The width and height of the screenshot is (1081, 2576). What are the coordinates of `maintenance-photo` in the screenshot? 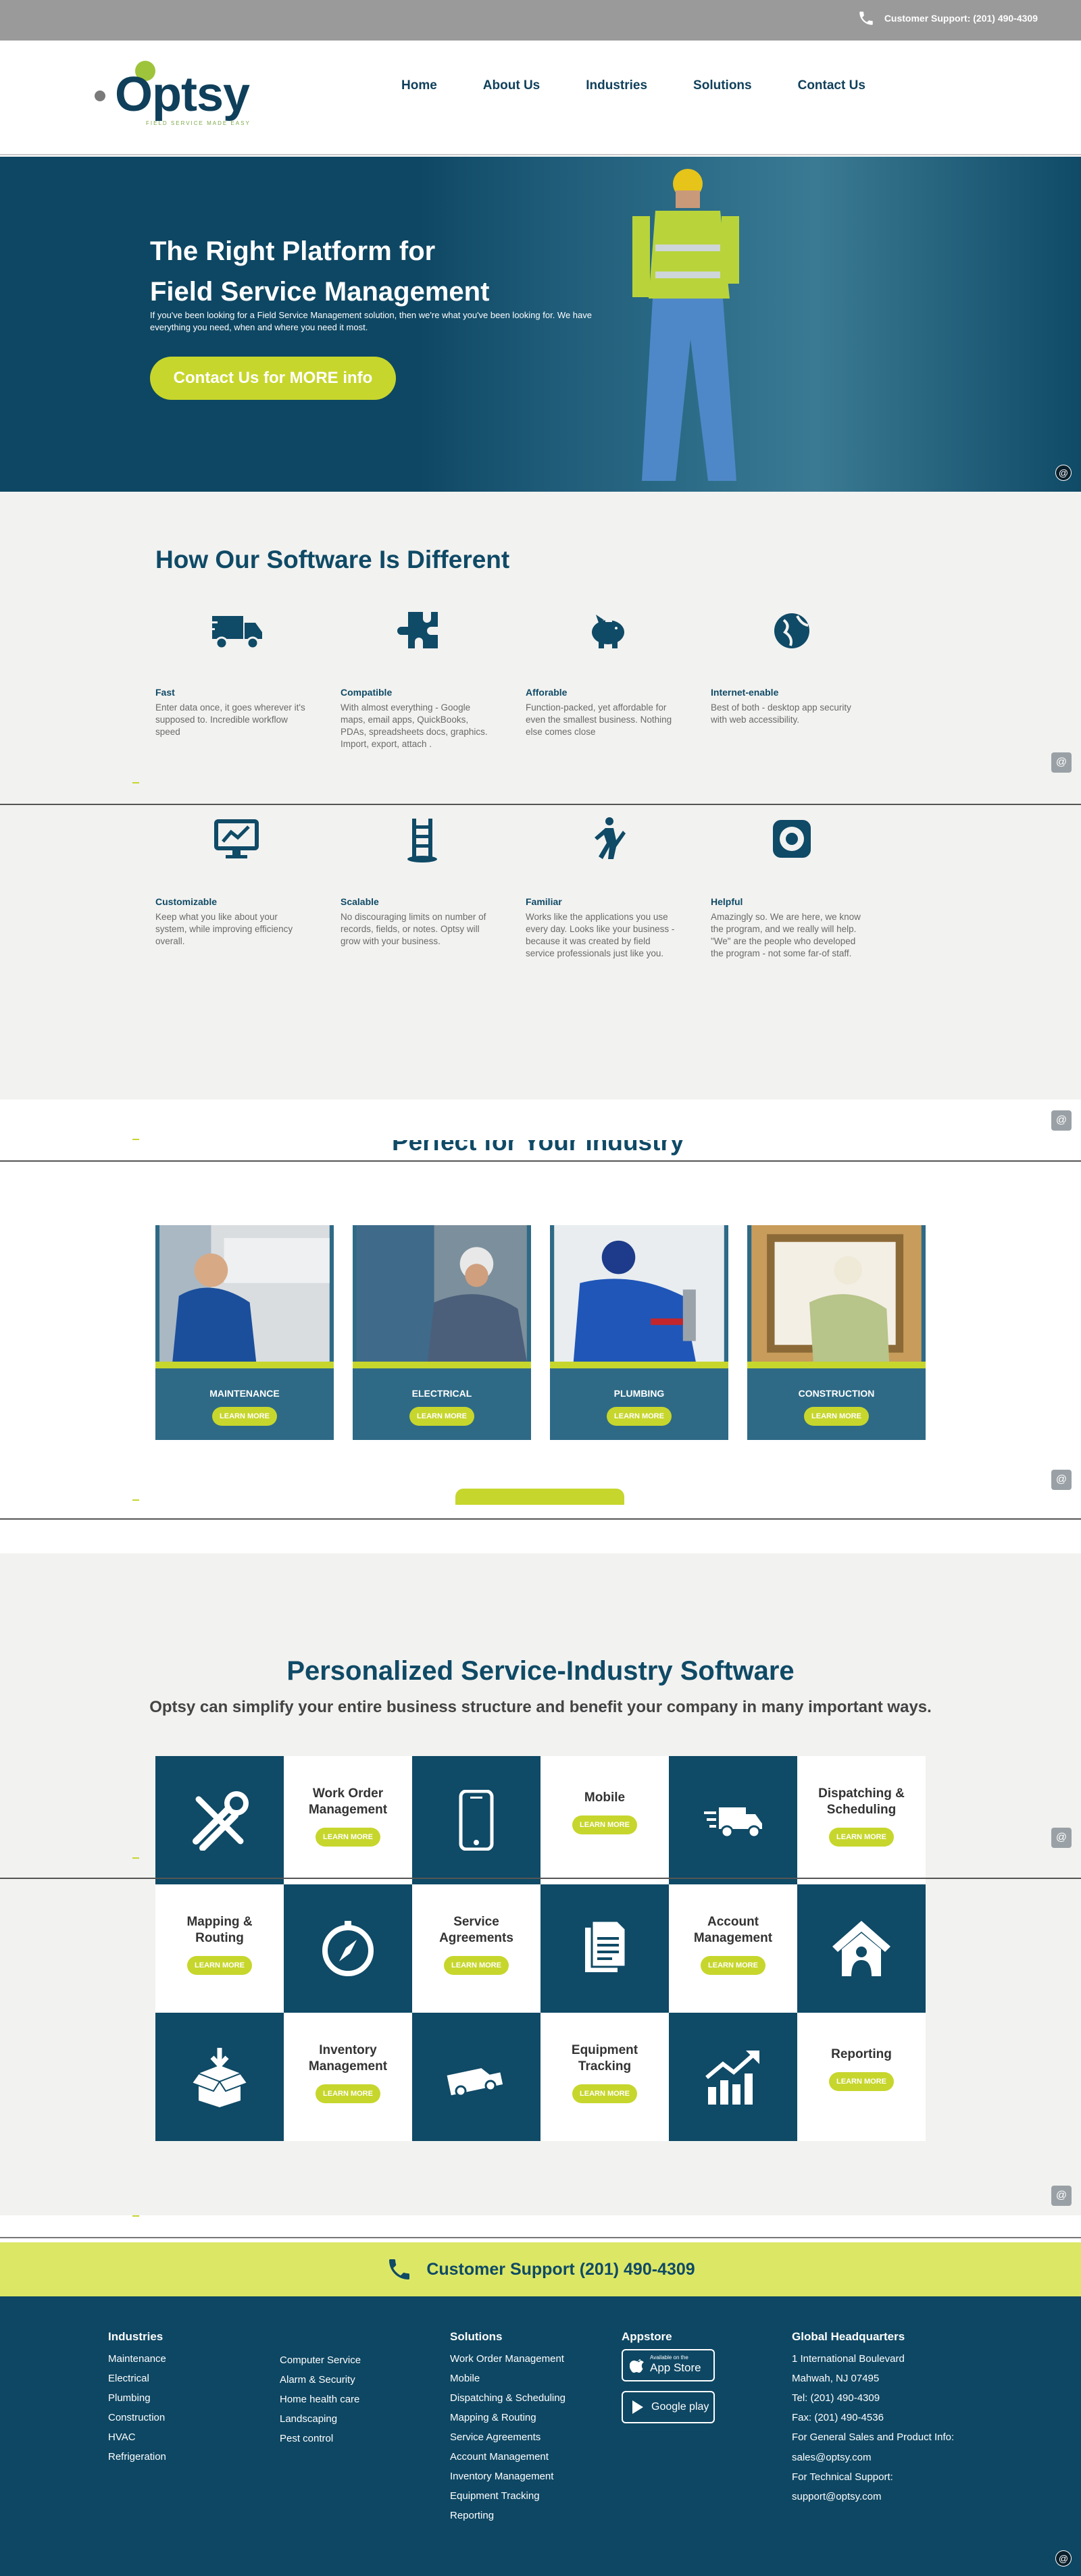 It's located at (244, 1296).